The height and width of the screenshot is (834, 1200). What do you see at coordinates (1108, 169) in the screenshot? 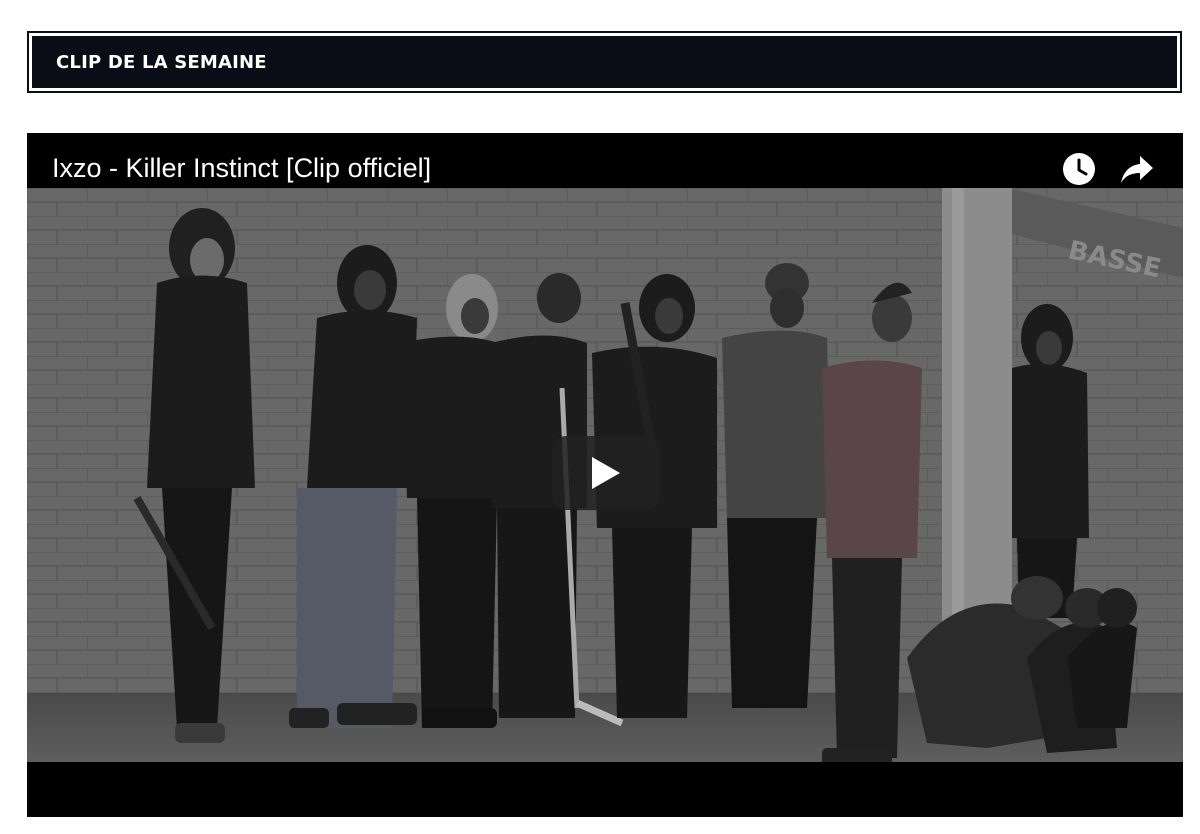
I see `video-actions` at bounding box center [1108, 169].